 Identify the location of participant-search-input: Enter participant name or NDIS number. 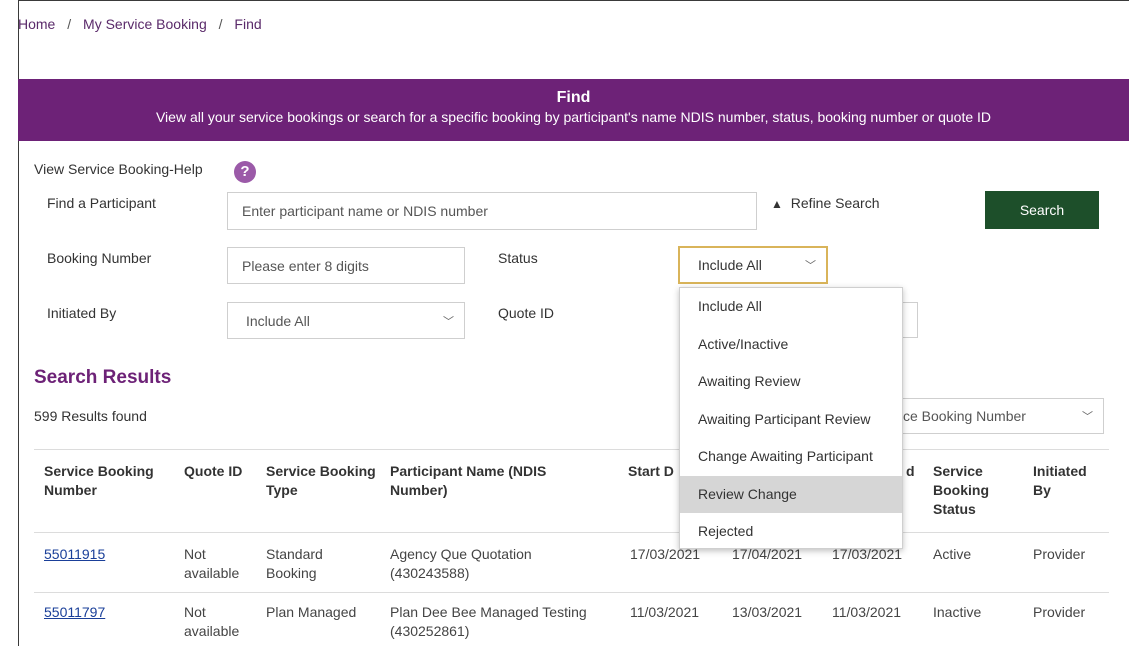
(492, 211).